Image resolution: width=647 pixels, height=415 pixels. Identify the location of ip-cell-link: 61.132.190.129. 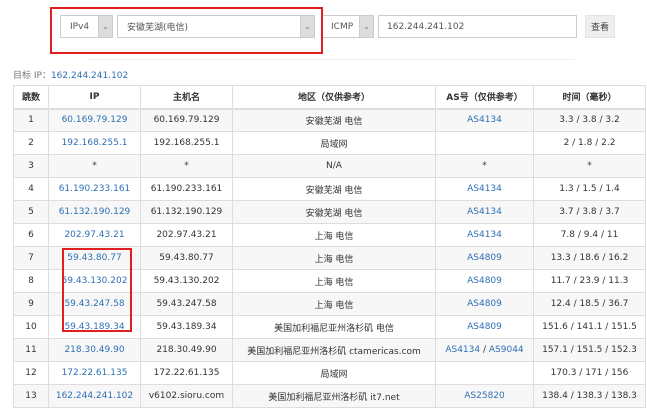
(95, 212).